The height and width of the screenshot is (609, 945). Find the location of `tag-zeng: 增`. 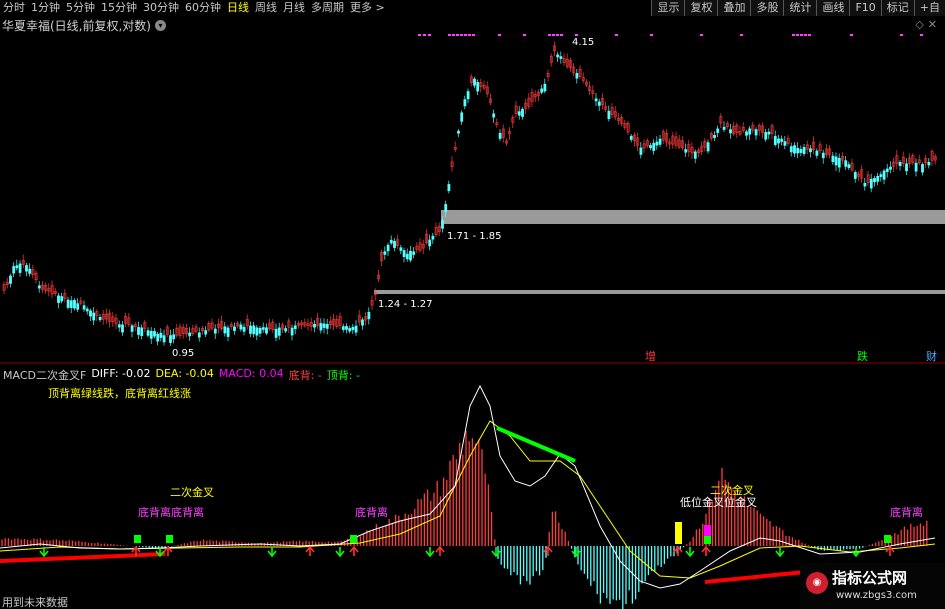

tag-zeng: 增 is located at coordinates (650, 356).